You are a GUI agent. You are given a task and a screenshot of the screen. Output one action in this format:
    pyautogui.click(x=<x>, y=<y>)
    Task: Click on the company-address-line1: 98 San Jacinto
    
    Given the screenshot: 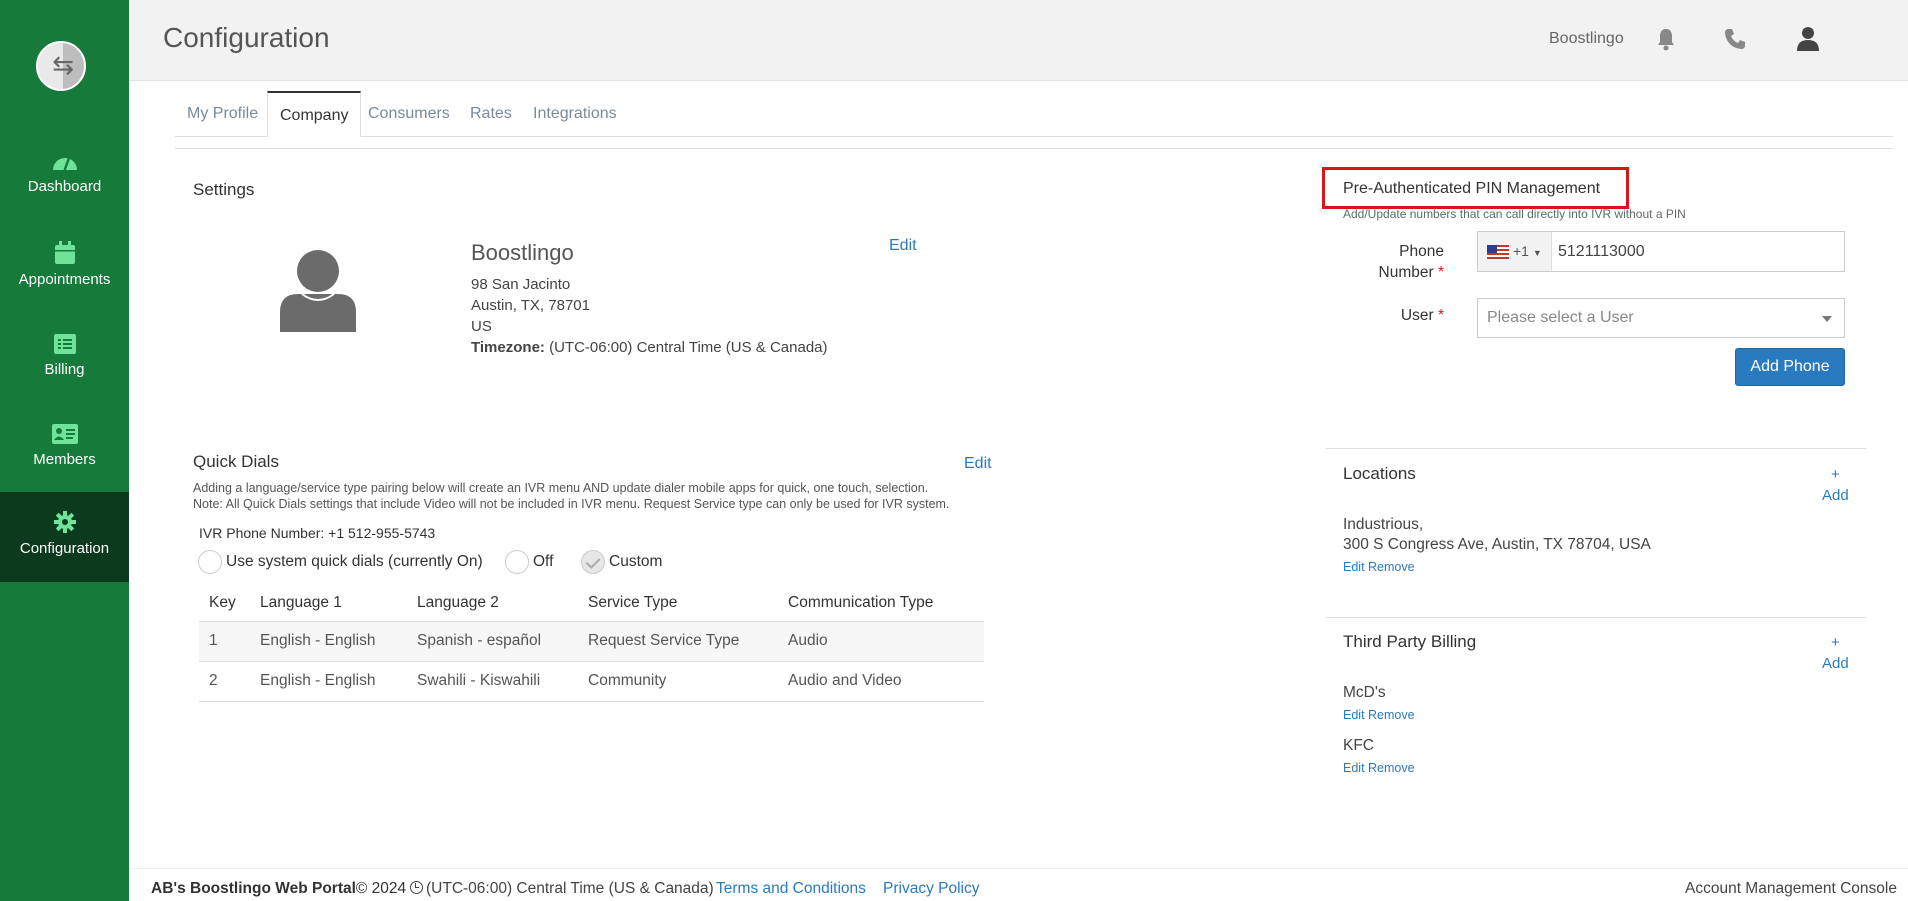 What is the action you would take?
    pyautogui.click(x=521, y=284)
    